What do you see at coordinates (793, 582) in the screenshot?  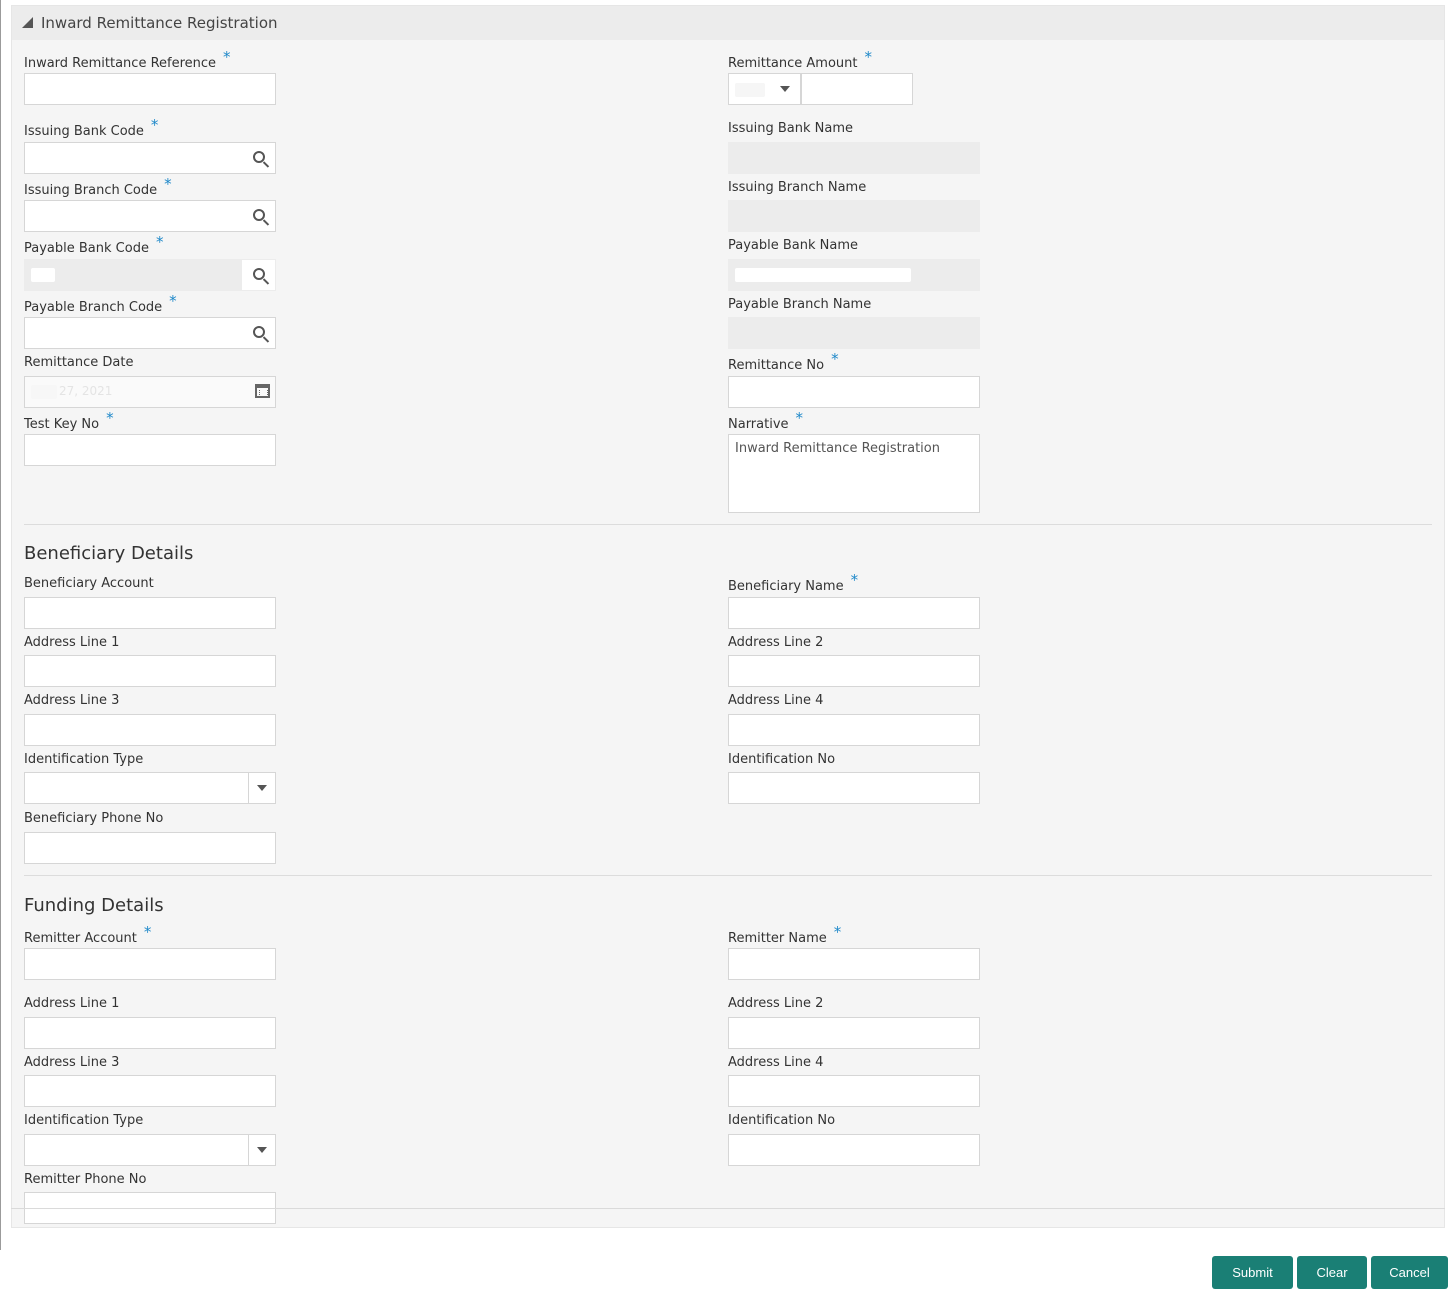 I see `beneficiary-name-label: Beneficiary Name *` at bounding box center [793, 582].